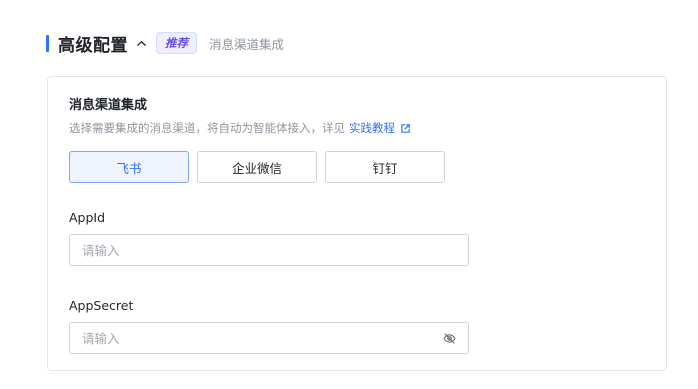 The width and height of the screenshot is (698, 389). I want to click on accent-bar, so click(47, 43).